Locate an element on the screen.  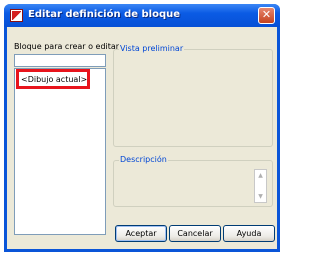
description-scrollbar: ▲ ▼ is located at coordinates (260, 186).